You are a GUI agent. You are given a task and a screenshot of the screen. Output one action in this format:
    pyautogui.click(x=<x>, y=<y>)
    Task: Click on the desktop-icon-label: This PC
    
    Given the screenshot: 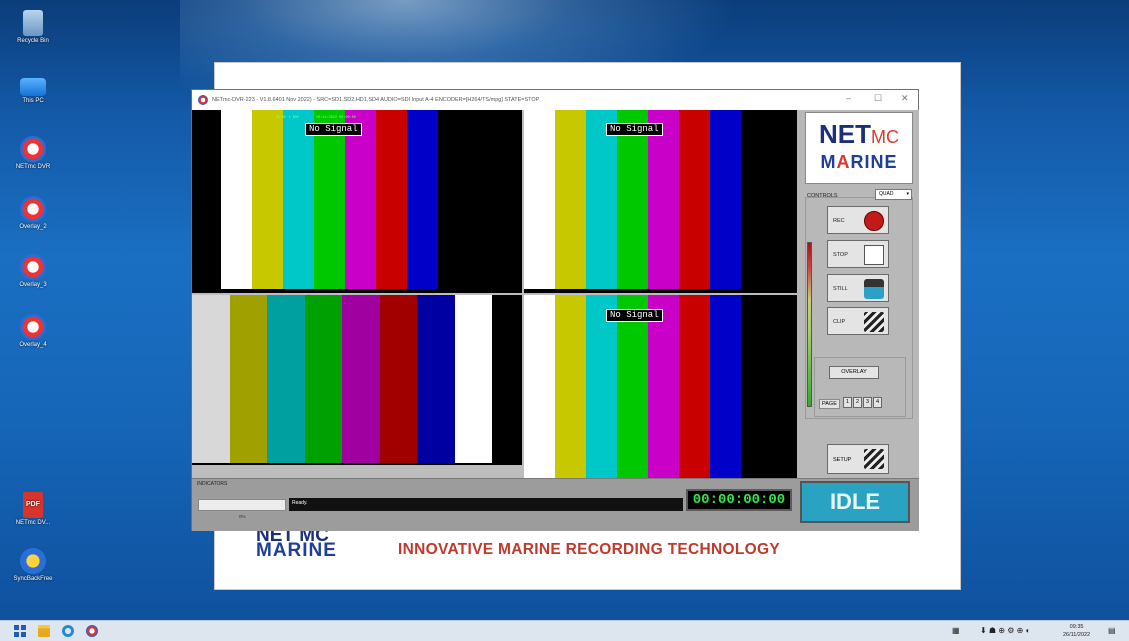 What is the action you would take?
    pyautogui.click(x=33, y=101)
    